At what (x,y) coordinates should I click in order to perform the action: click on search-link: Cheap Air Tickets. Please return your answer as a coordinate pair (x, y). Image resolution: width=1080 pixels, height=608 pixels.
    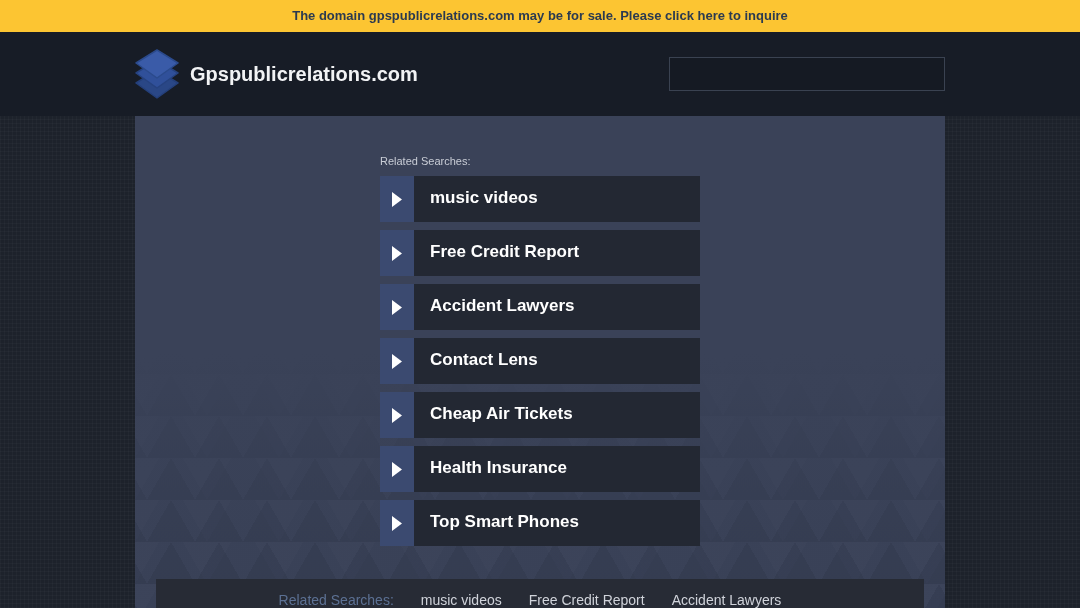
    Looking at the image, I should click on (540, 415).